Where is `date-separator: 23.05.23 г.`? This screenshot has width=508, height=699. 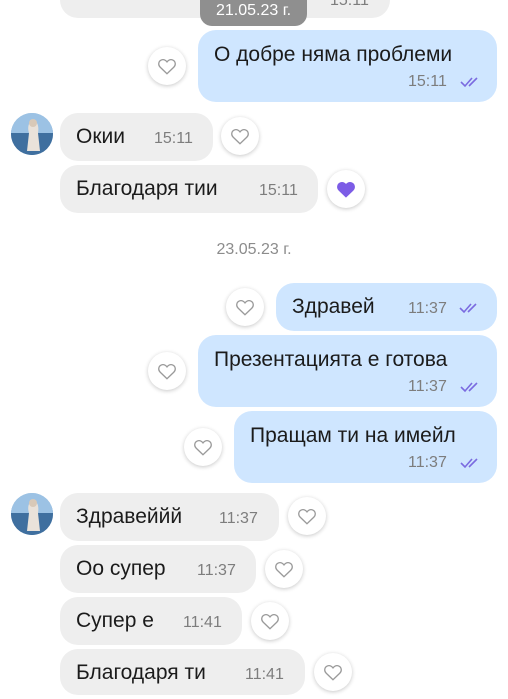 date-separator: 23.05.23 г. is located at coordinates (254, 249).